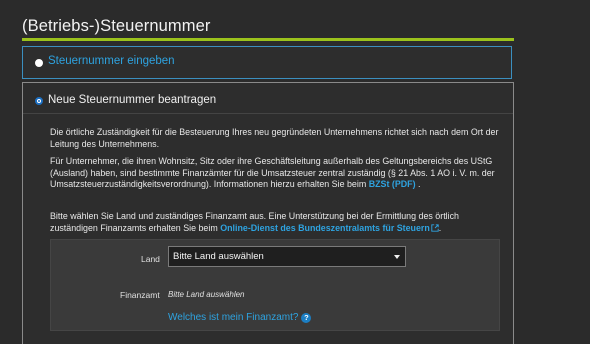 This screenshot has height=344, width=590. I want to click on radio-enter-tax-number, so click(39, 63).